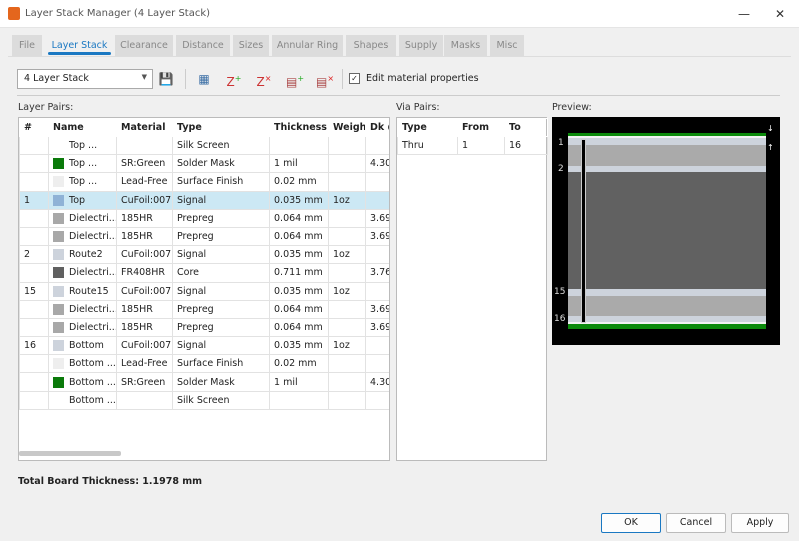  Describe the element at coordinates (204, 364) in the screenshot. I see `table-row: Bottom ... Lead-Free Surface Finish 0.02 mm` at that location.